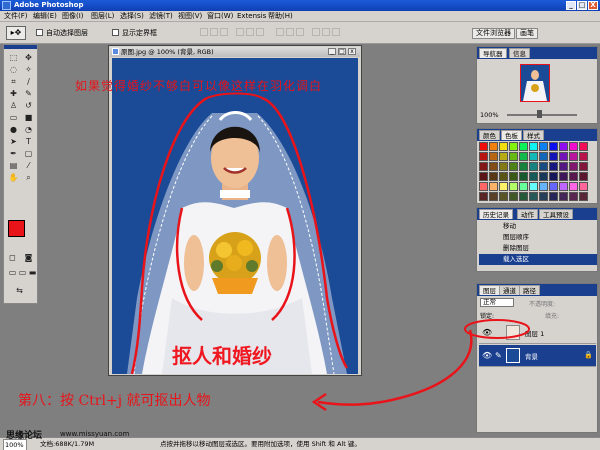 Image resolution: width=600 pixels, height=450 pixels. Describe the element at coordinates (28, 141) in the screenshot. I see `type-tool-icon: T` at that location.